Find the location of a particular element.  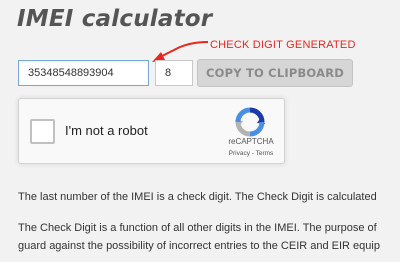

page-title: IMEI calculator is located at coordinates (115, 19).